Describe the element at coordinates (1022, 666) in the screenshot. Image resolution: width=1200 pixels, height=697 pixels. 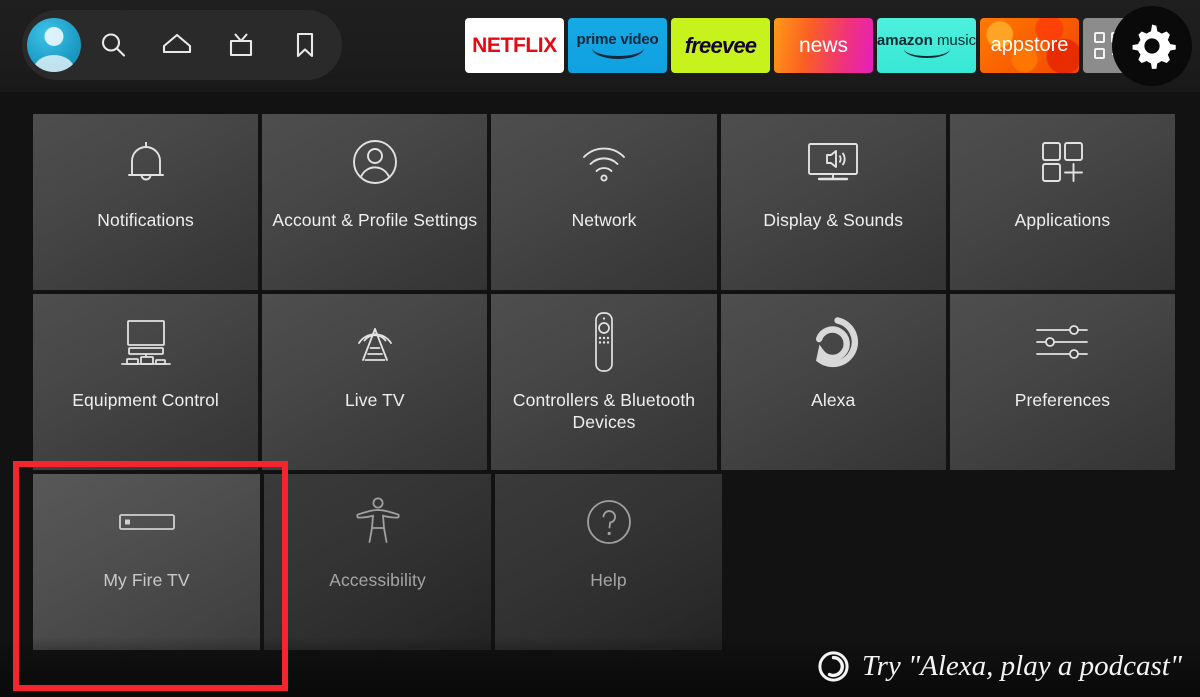
I see `alexa-hint-text: Try "Alexa, play a podcast"` at that location.